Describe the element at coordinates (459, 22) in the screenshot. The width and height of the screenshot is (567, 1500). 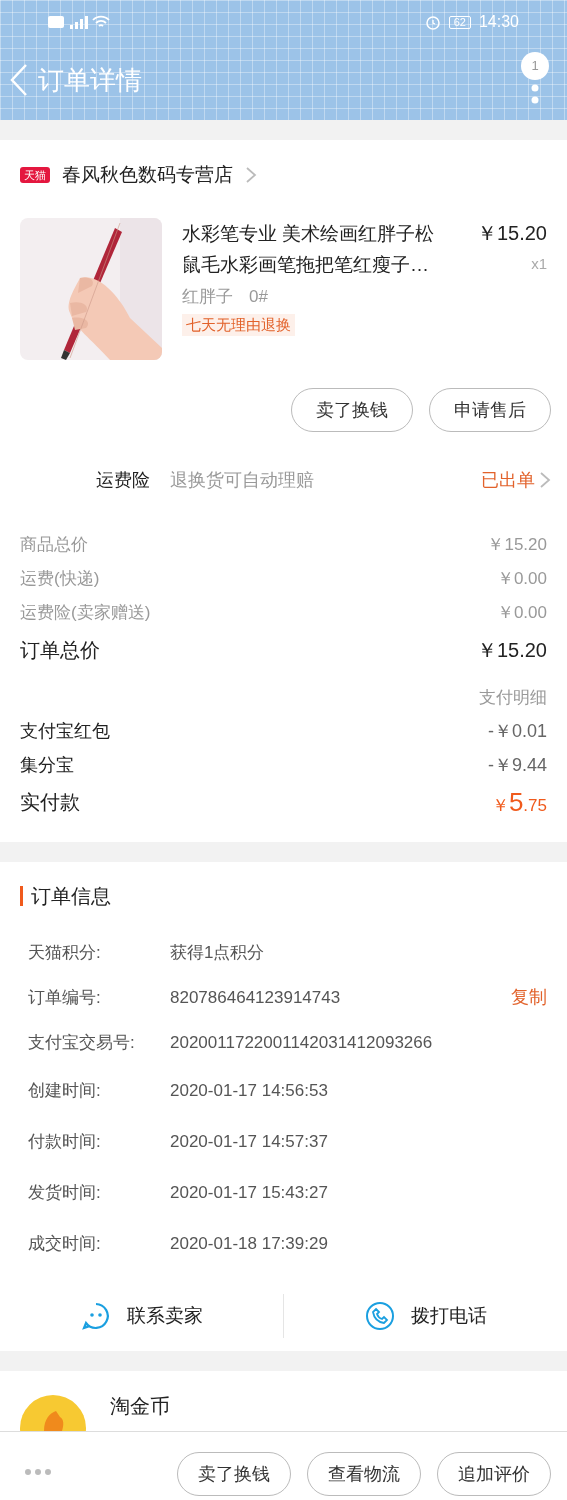
I see `battery-icon: 62` at that location.